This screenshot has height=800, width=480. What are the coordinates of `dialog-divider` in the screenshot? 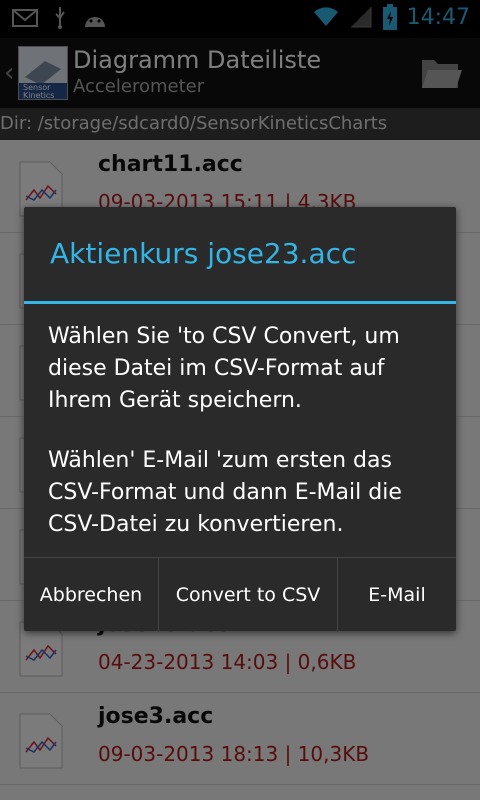 It's located at (240, 302).